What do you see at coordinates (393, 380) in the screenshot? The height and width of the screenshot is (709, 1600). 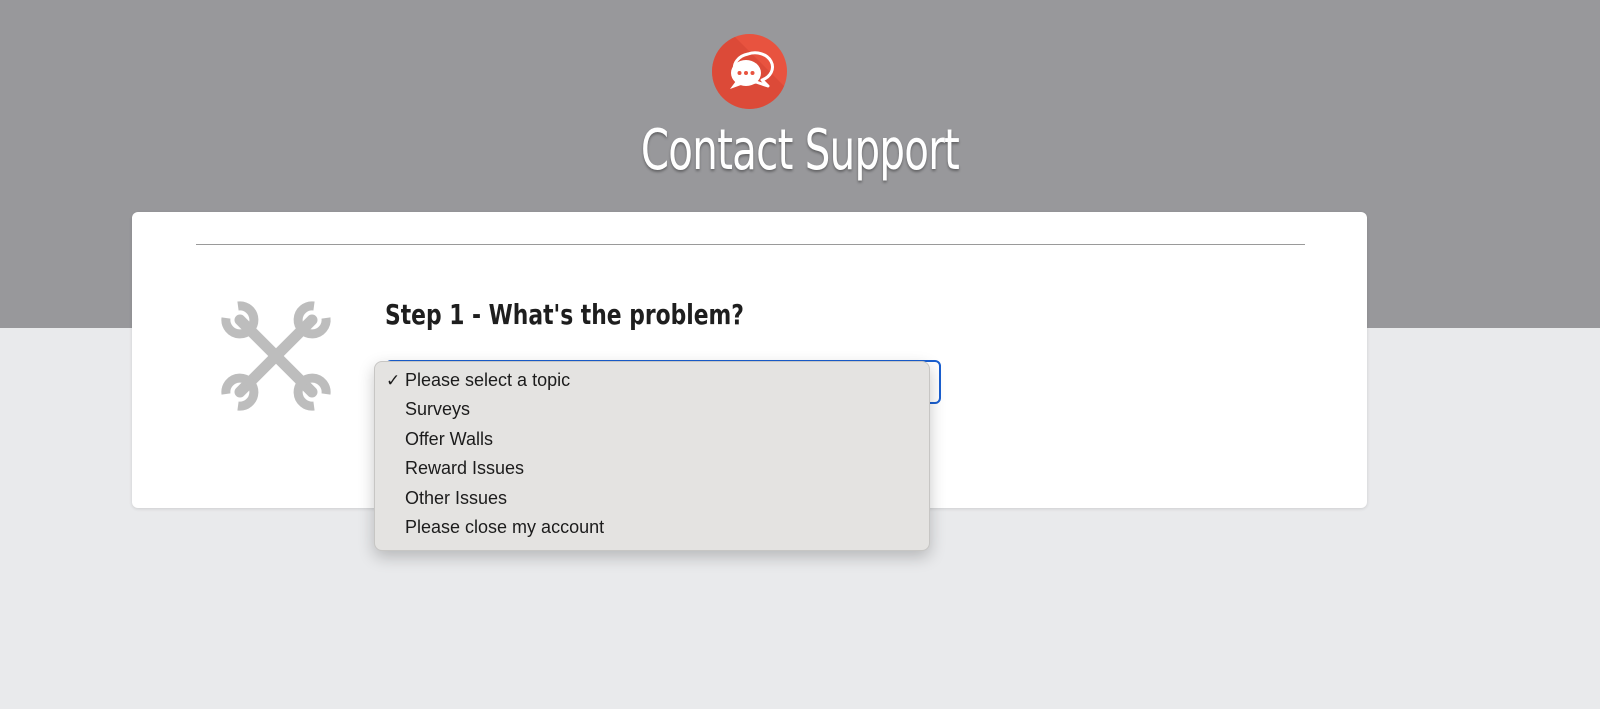 I see `checkmark-icon: ✓` at bounding box center [393, 380].